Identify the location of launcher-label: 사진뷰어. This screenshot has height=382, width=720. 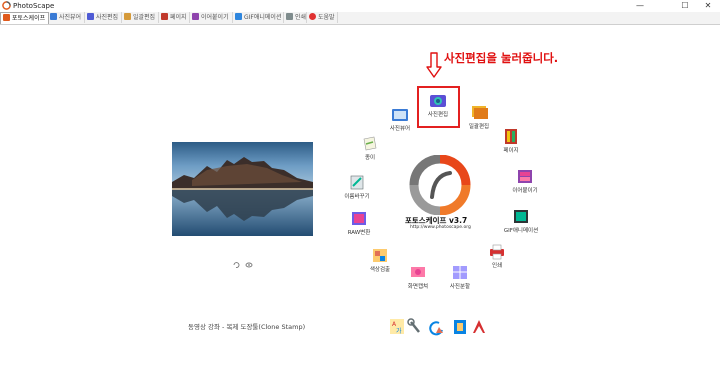
(400, 129).